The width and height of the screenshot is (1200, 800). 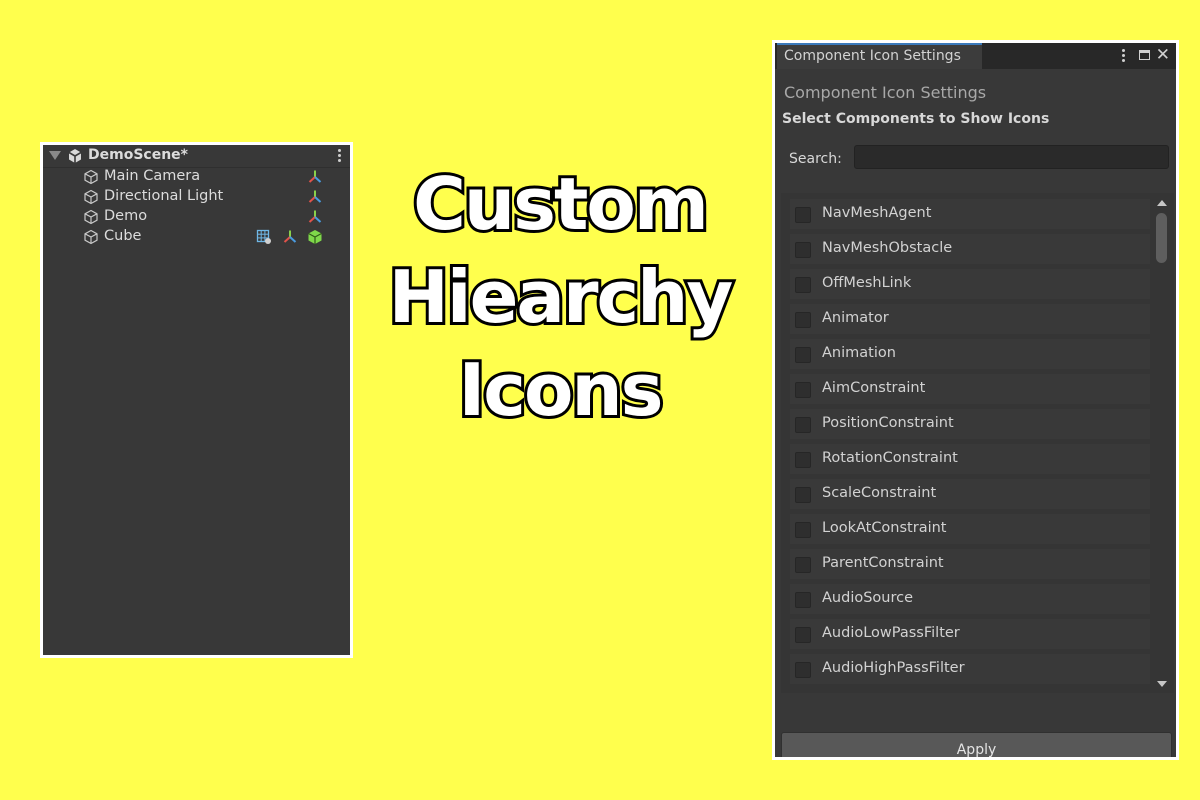 What do you see at coordinates (855, 318) in the screenshot?
I see `component-label: Animator` at bounding box center [855, 318].